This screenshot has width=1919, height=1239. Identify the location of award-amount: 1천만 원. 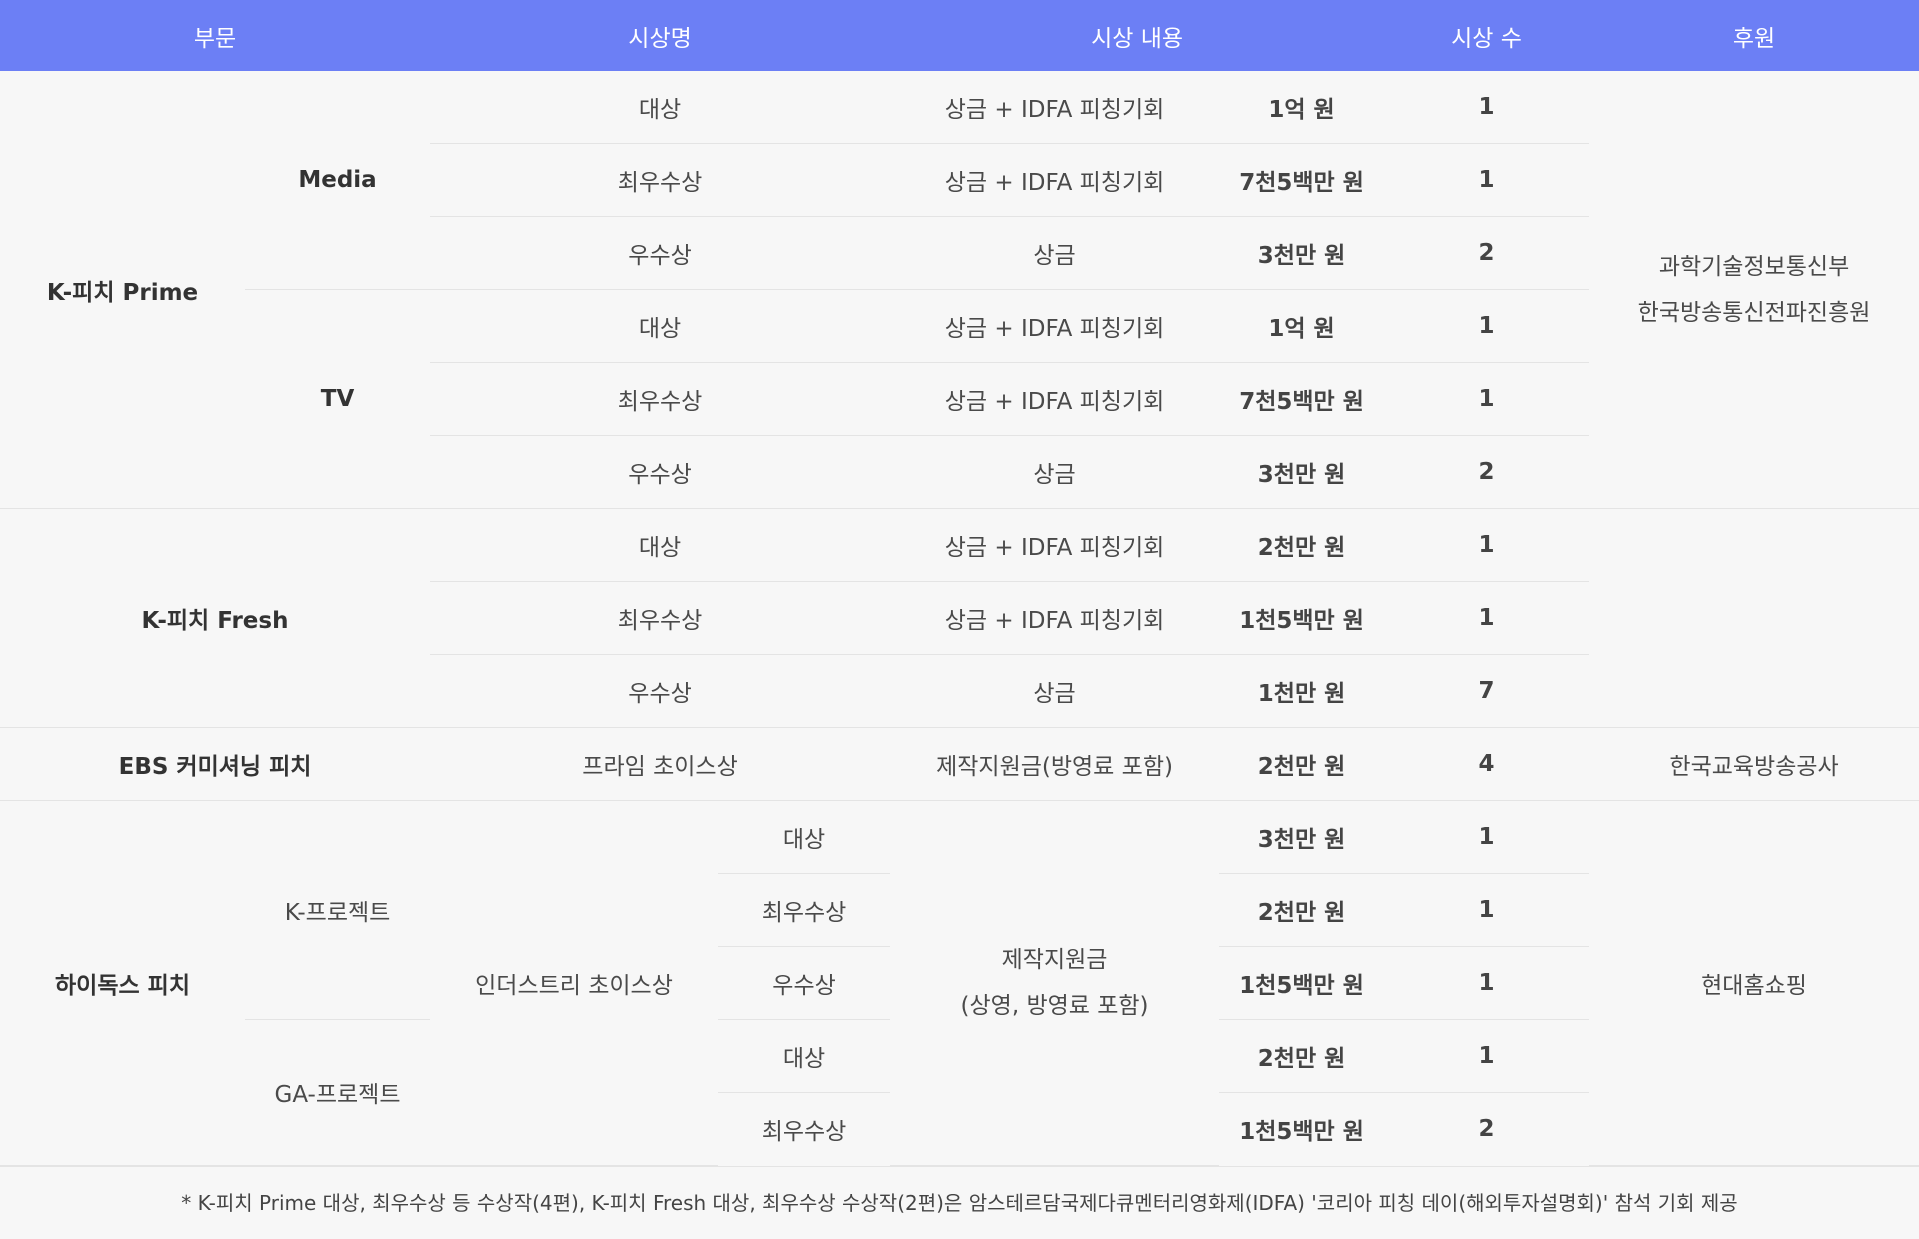
(1302, 691).